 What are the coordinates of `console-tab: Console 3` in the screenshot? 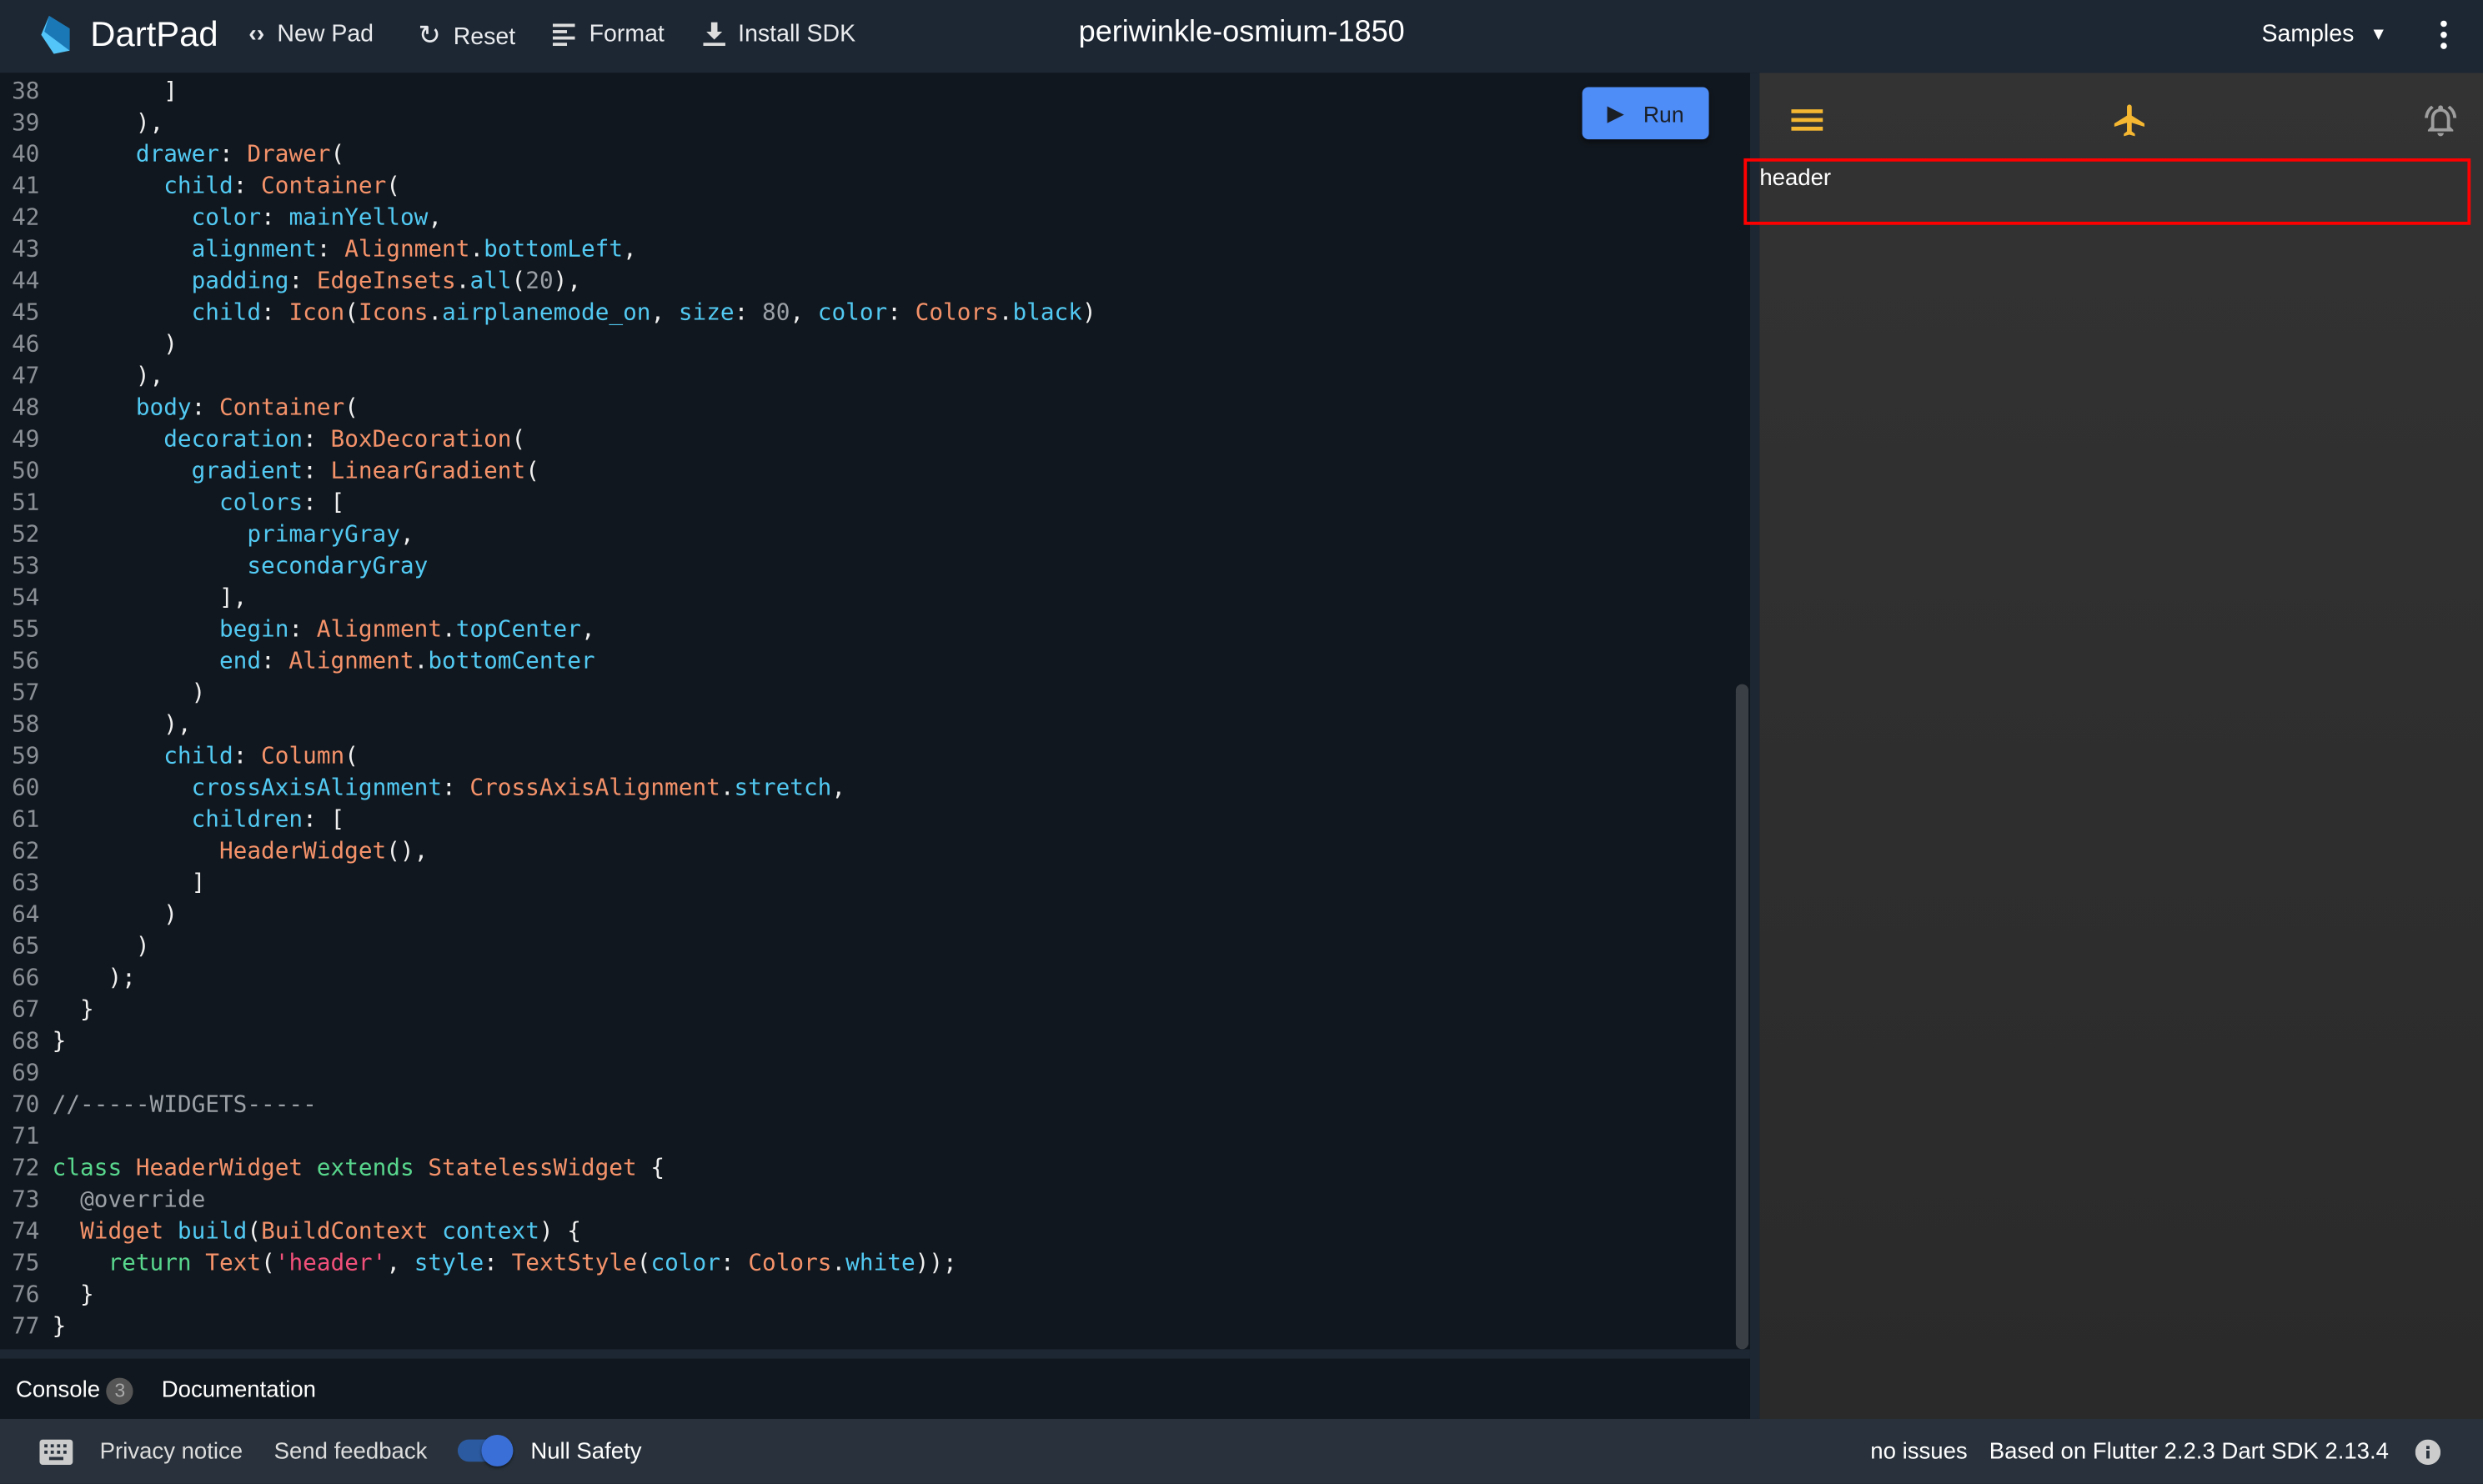 It's located at (74, 1391).